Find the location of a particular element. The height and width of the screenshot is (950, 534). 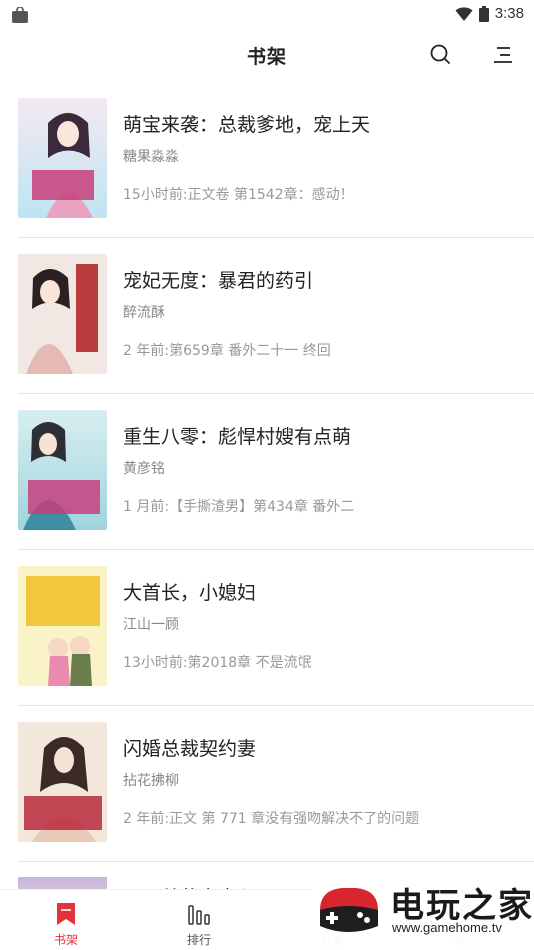

book-title: 大首长，小媳妇 is located at coordinates (189, 591).